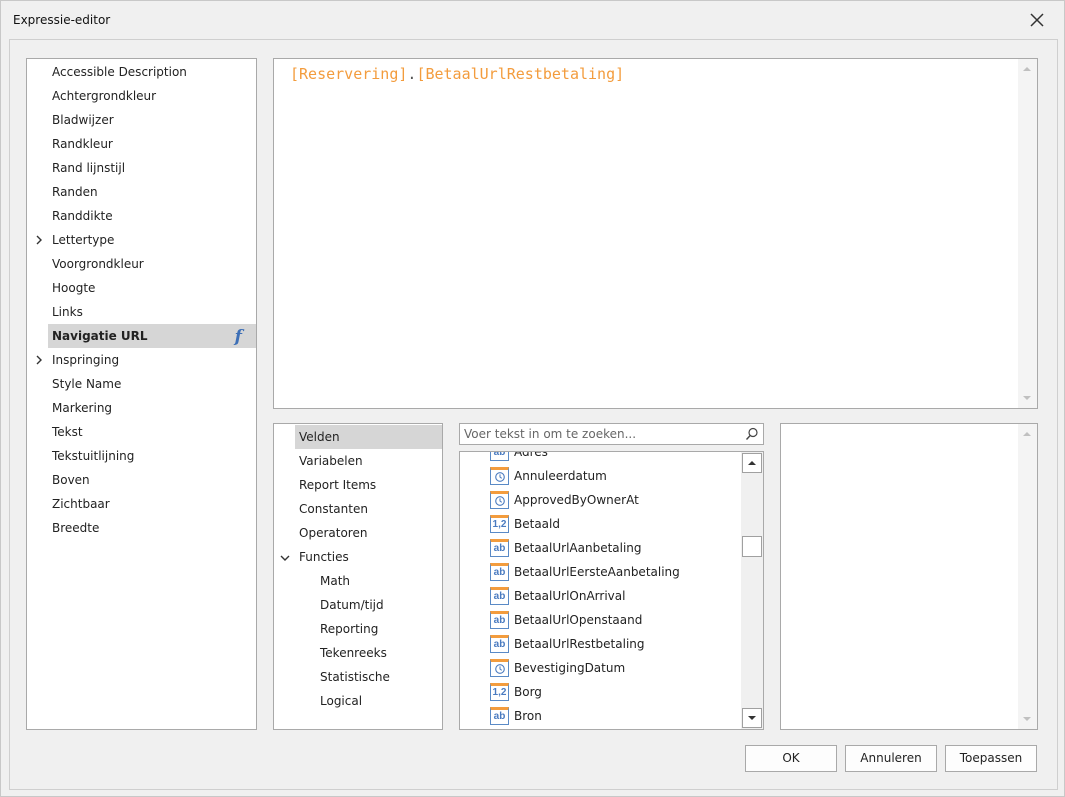 The image size is (1065, 797). I want to click on field-item: ab BetaalUrlAanbetaling, so click(566, 548).